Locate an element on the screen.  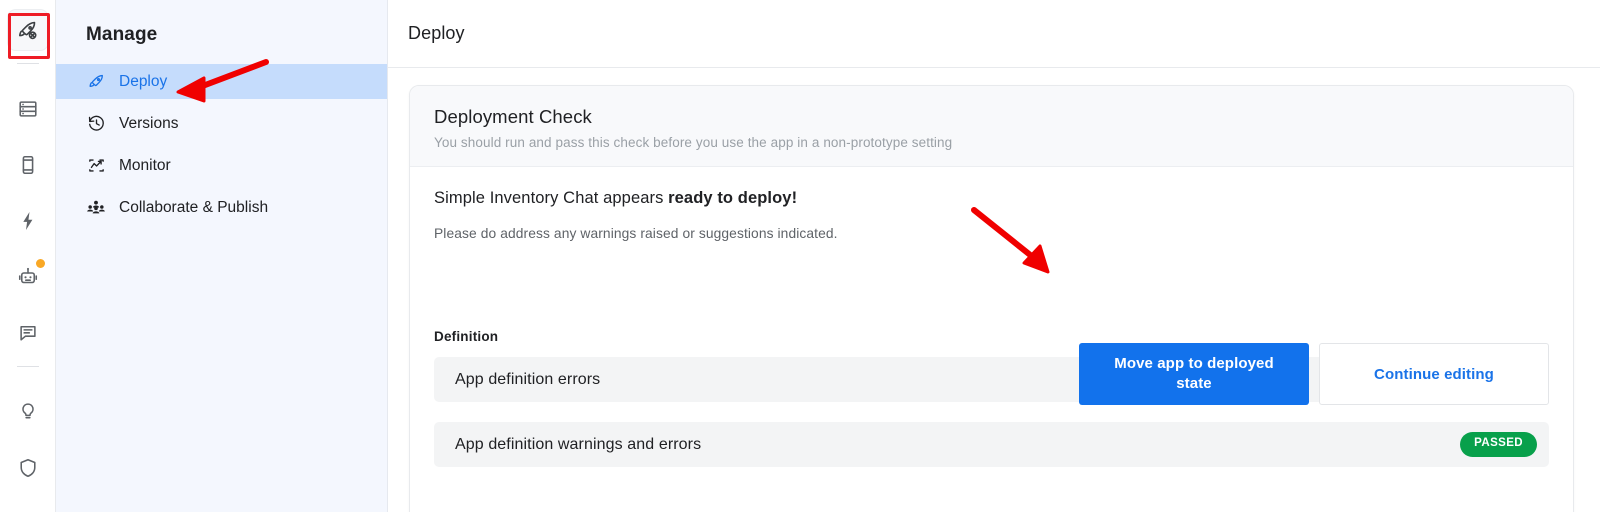
manage-panel-title: Manage is located at coordinates (122, 34).